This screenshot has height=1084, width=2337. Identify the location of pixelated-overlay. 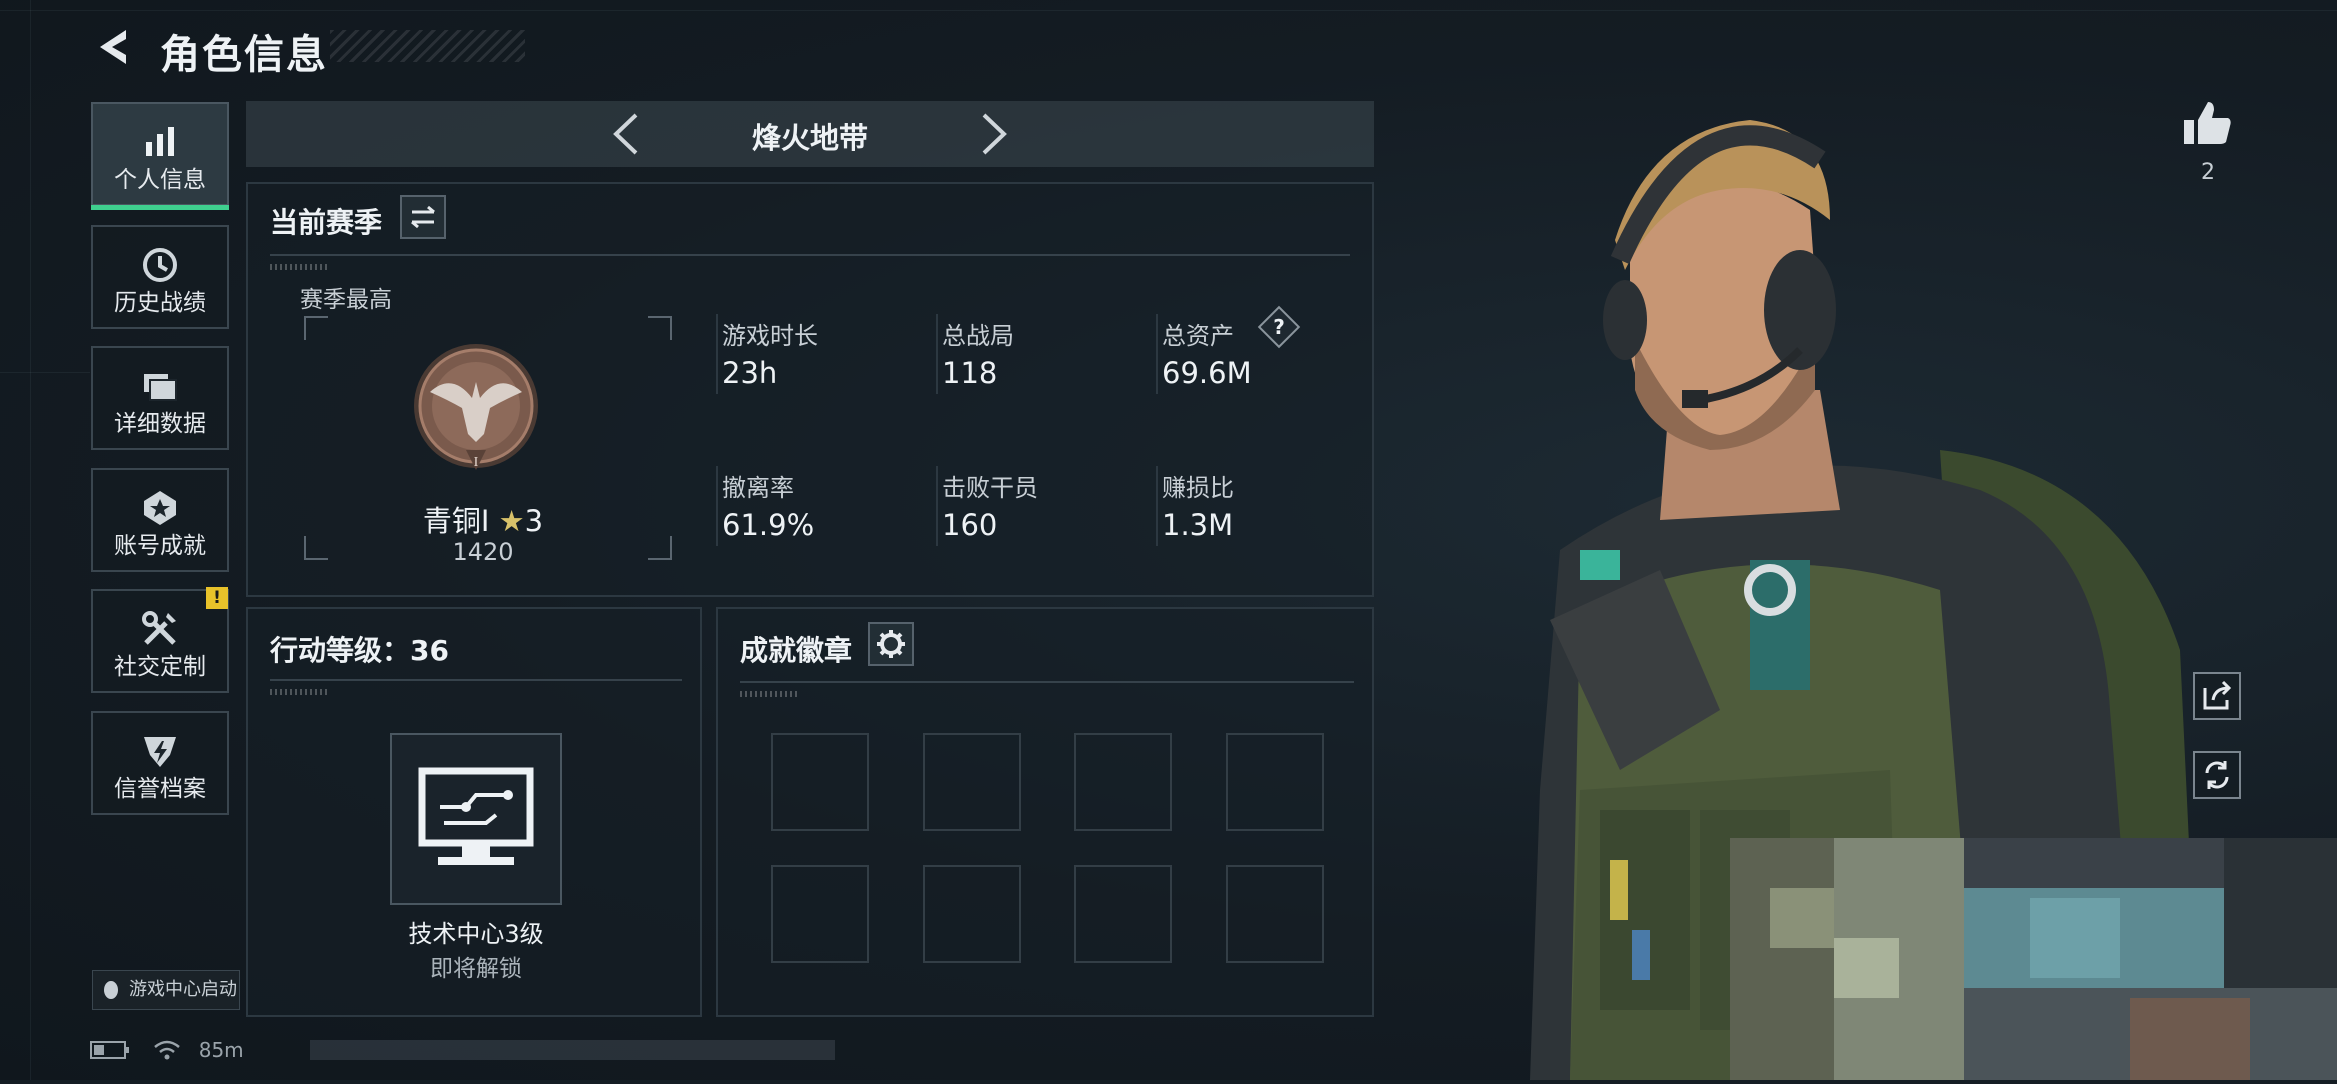
(2033, 959).